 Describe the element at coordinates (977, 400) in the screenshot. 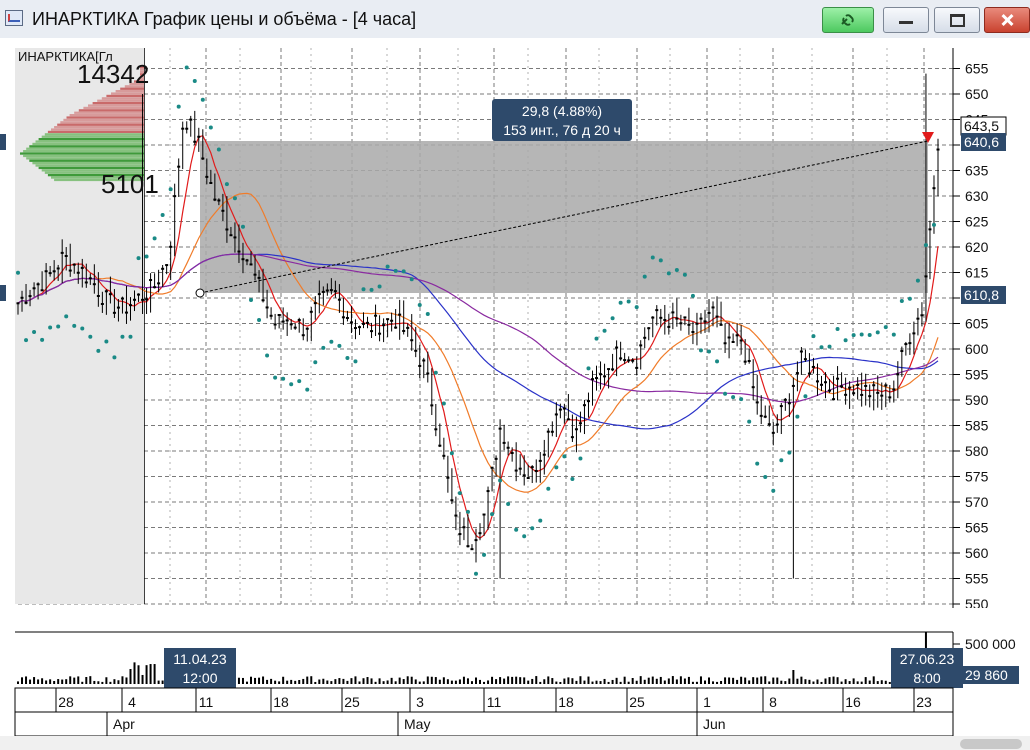

I see `price-tick-label: 590` at that location.